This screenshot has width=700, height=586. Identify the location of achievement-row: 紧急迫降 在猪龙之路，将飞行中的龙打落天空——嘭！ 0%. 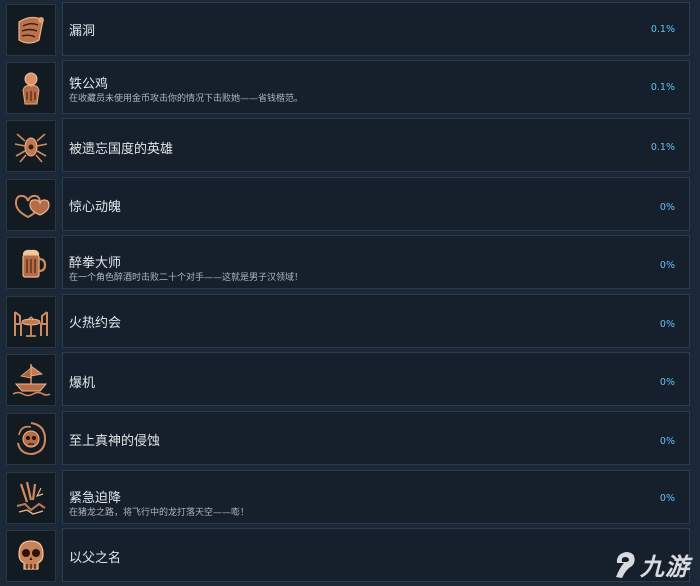
(350, 498).